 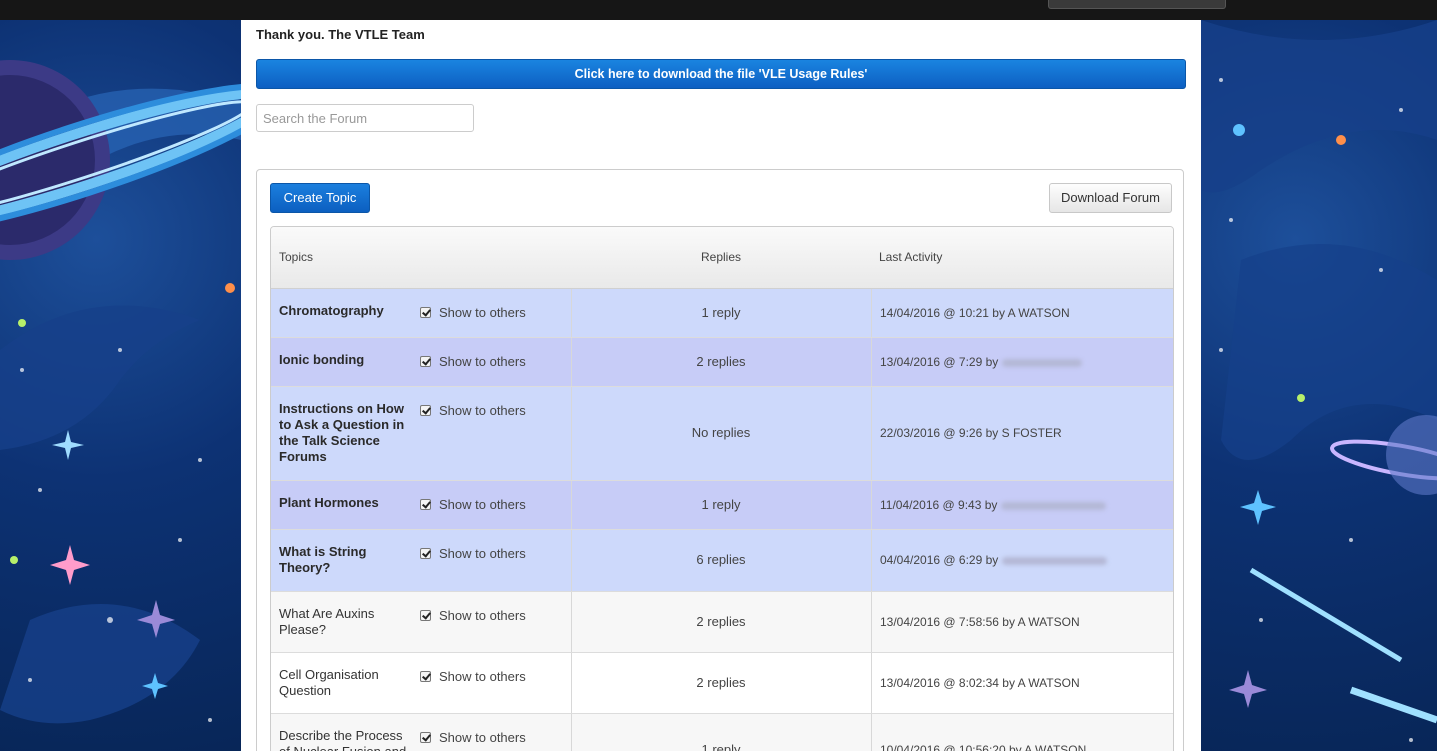 What do you see at coordinates (983, 747) in the screenshot?
I see `last-activity: 10/04/2016 @ 10:56:20 by A WATSON` at bounding box center [983, 747].